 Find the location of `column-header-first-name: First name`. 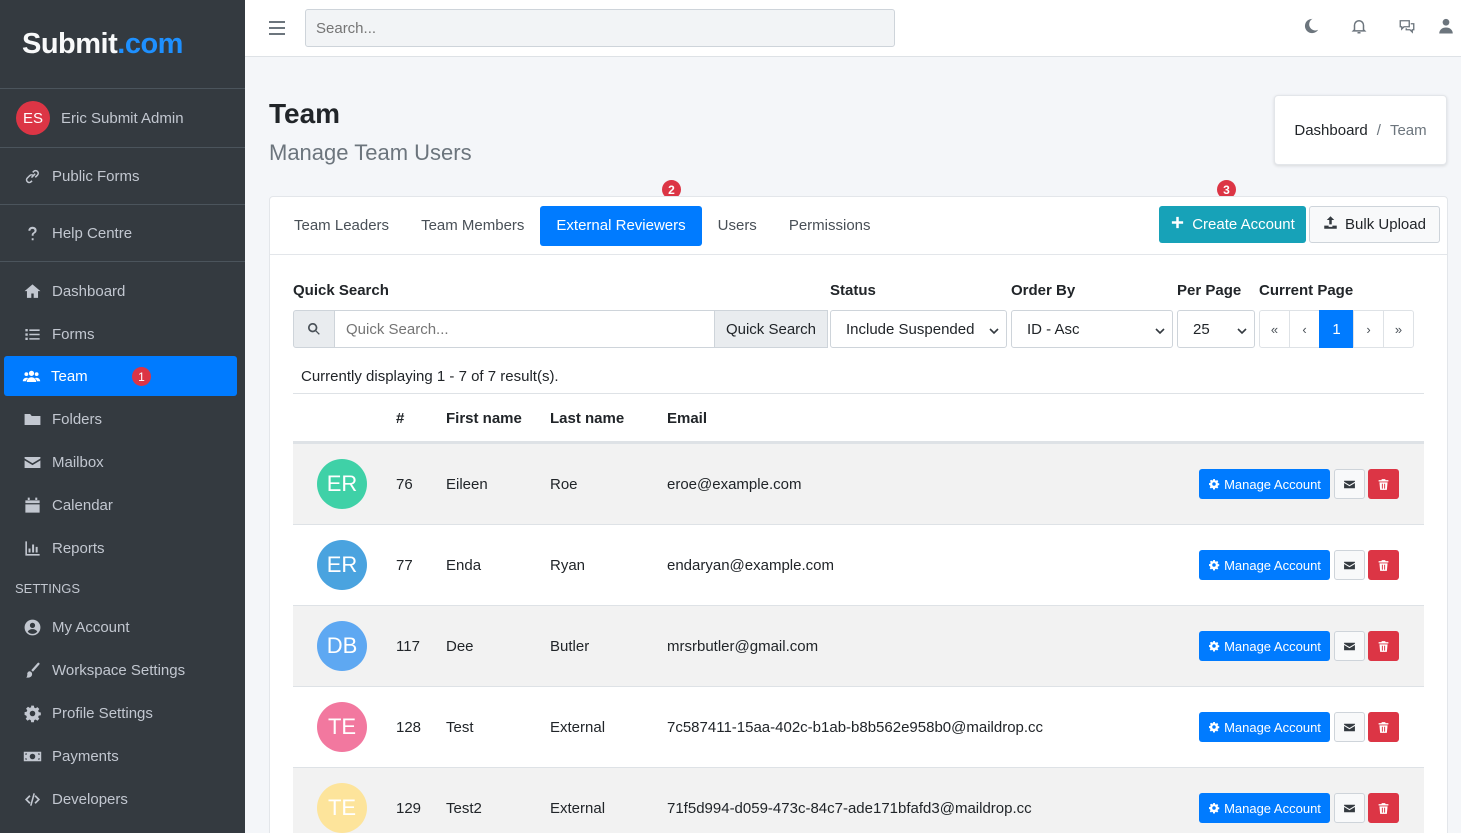

column-header-first-name: First name is located at coordinates (484, 418).